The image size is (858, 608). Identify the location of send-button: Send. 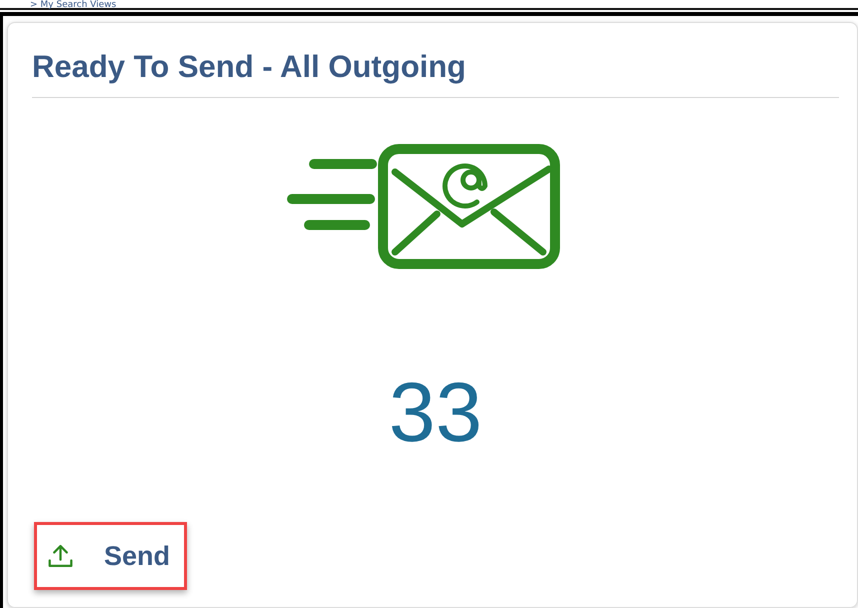
(110, 556).